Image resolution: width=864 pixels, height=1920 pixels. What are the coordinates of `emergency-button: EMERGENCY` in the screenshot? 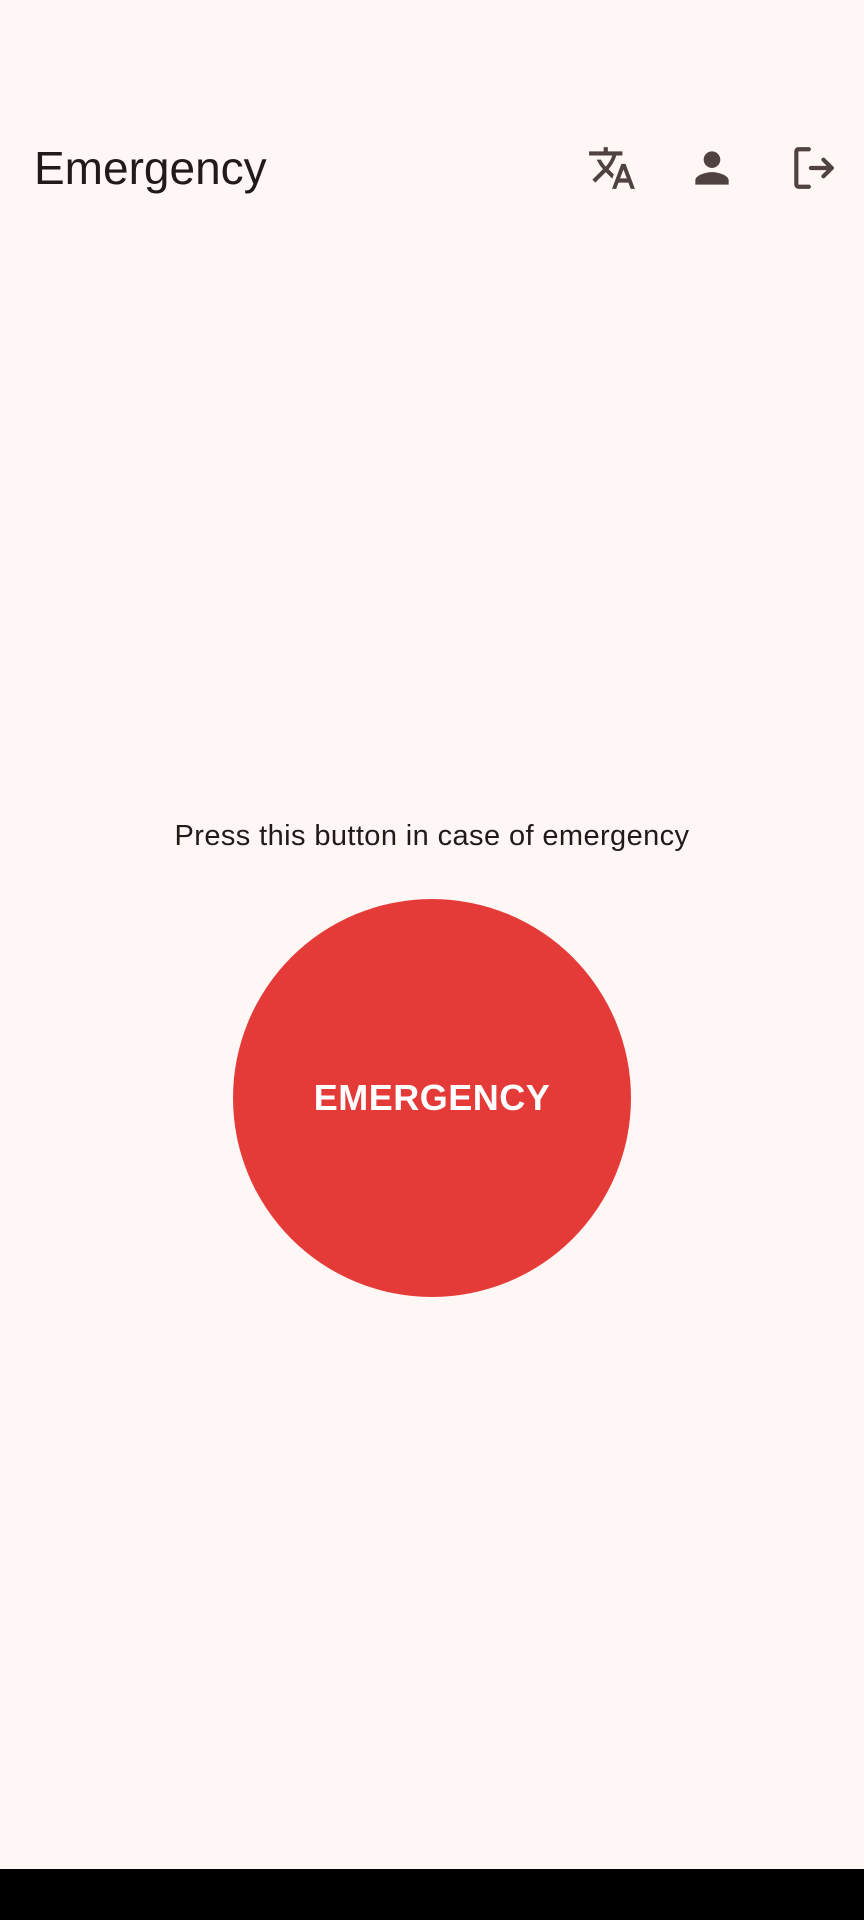 It's located at (432, 1098).